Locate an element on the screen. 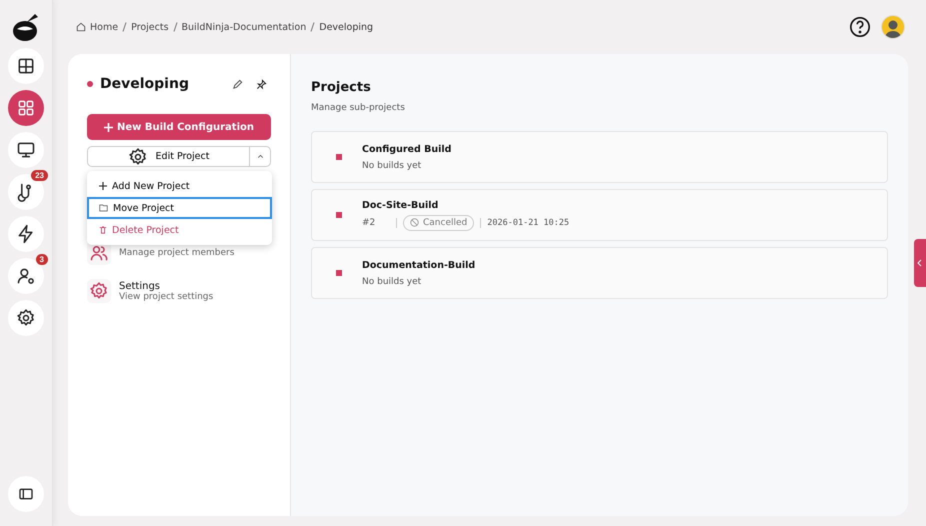  layout-icon is located at coordinates (26, 66).